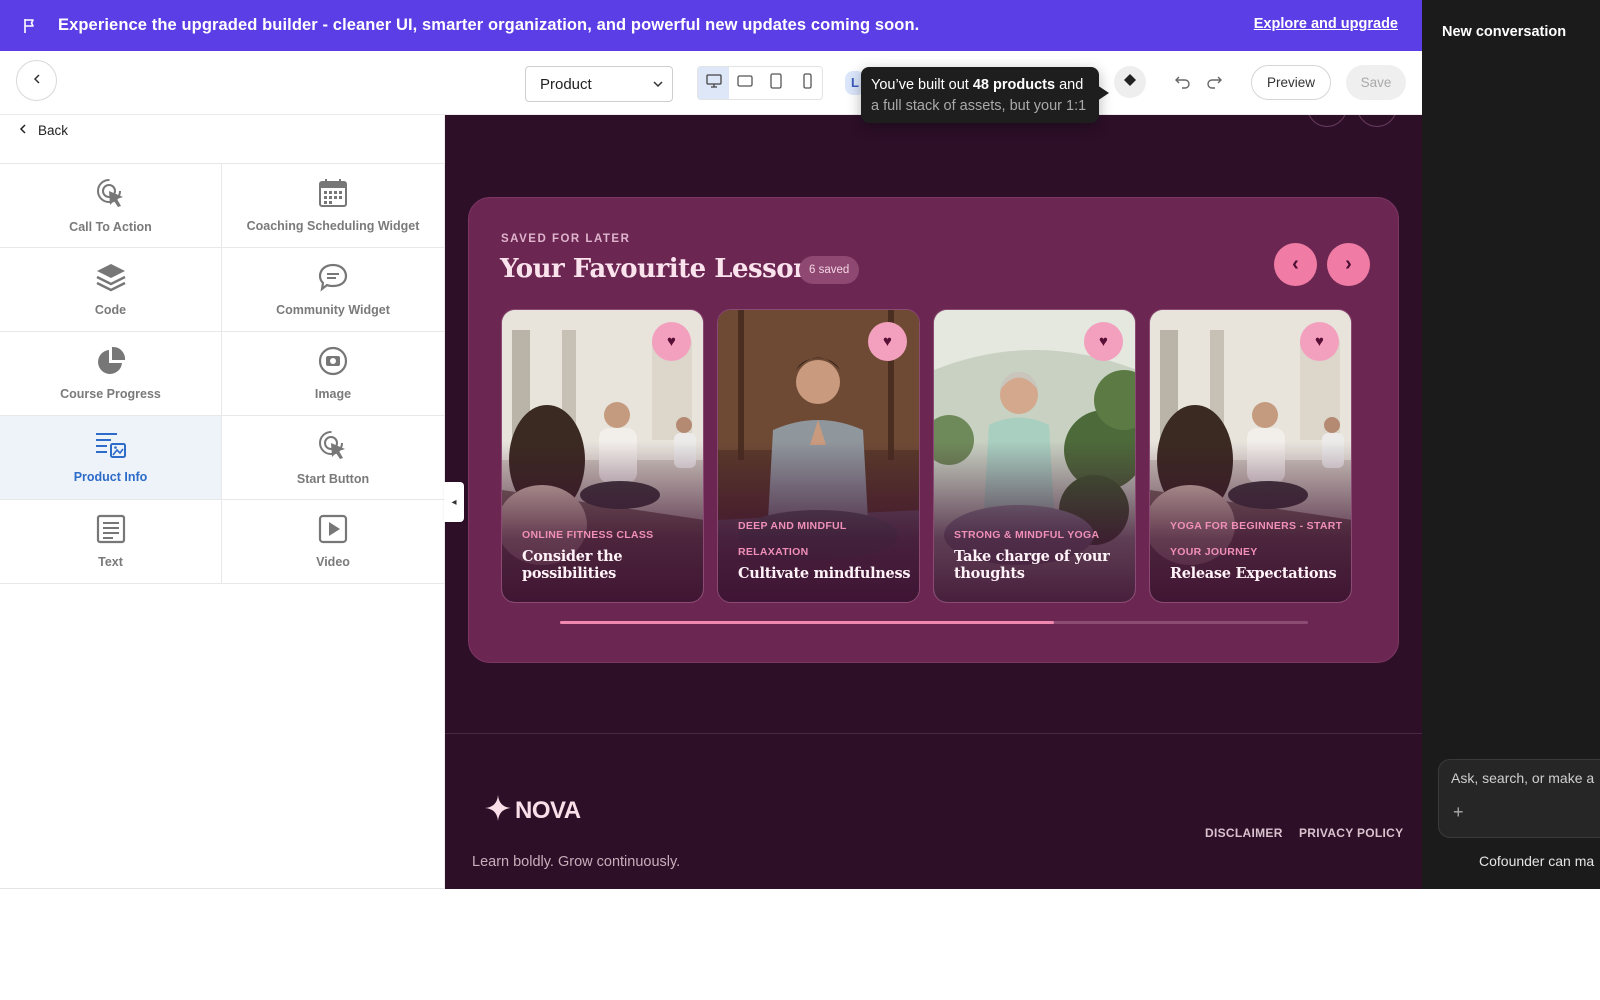  I want to click on widget-call-to-action: Call To Action, so click(111, 206).